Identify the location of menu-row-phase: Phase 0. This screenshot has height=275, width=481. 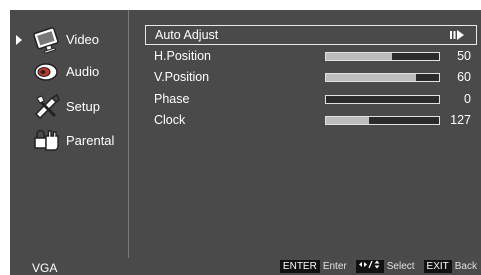
(311, 100).